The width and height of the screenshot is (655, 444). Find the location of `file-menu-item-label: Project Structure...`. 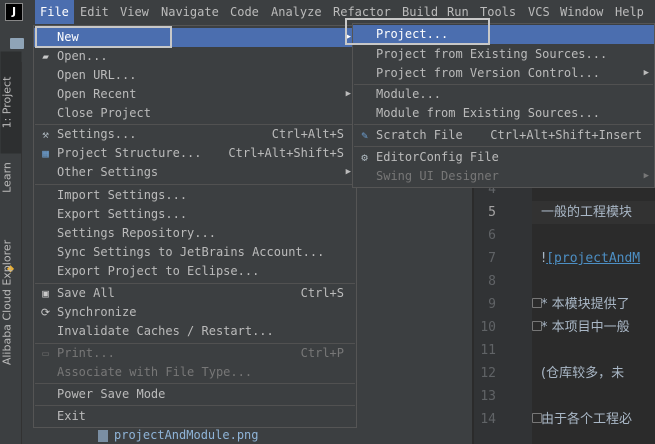

file-menu-item-label: Project Structure... is located at coordinates (129, 153).